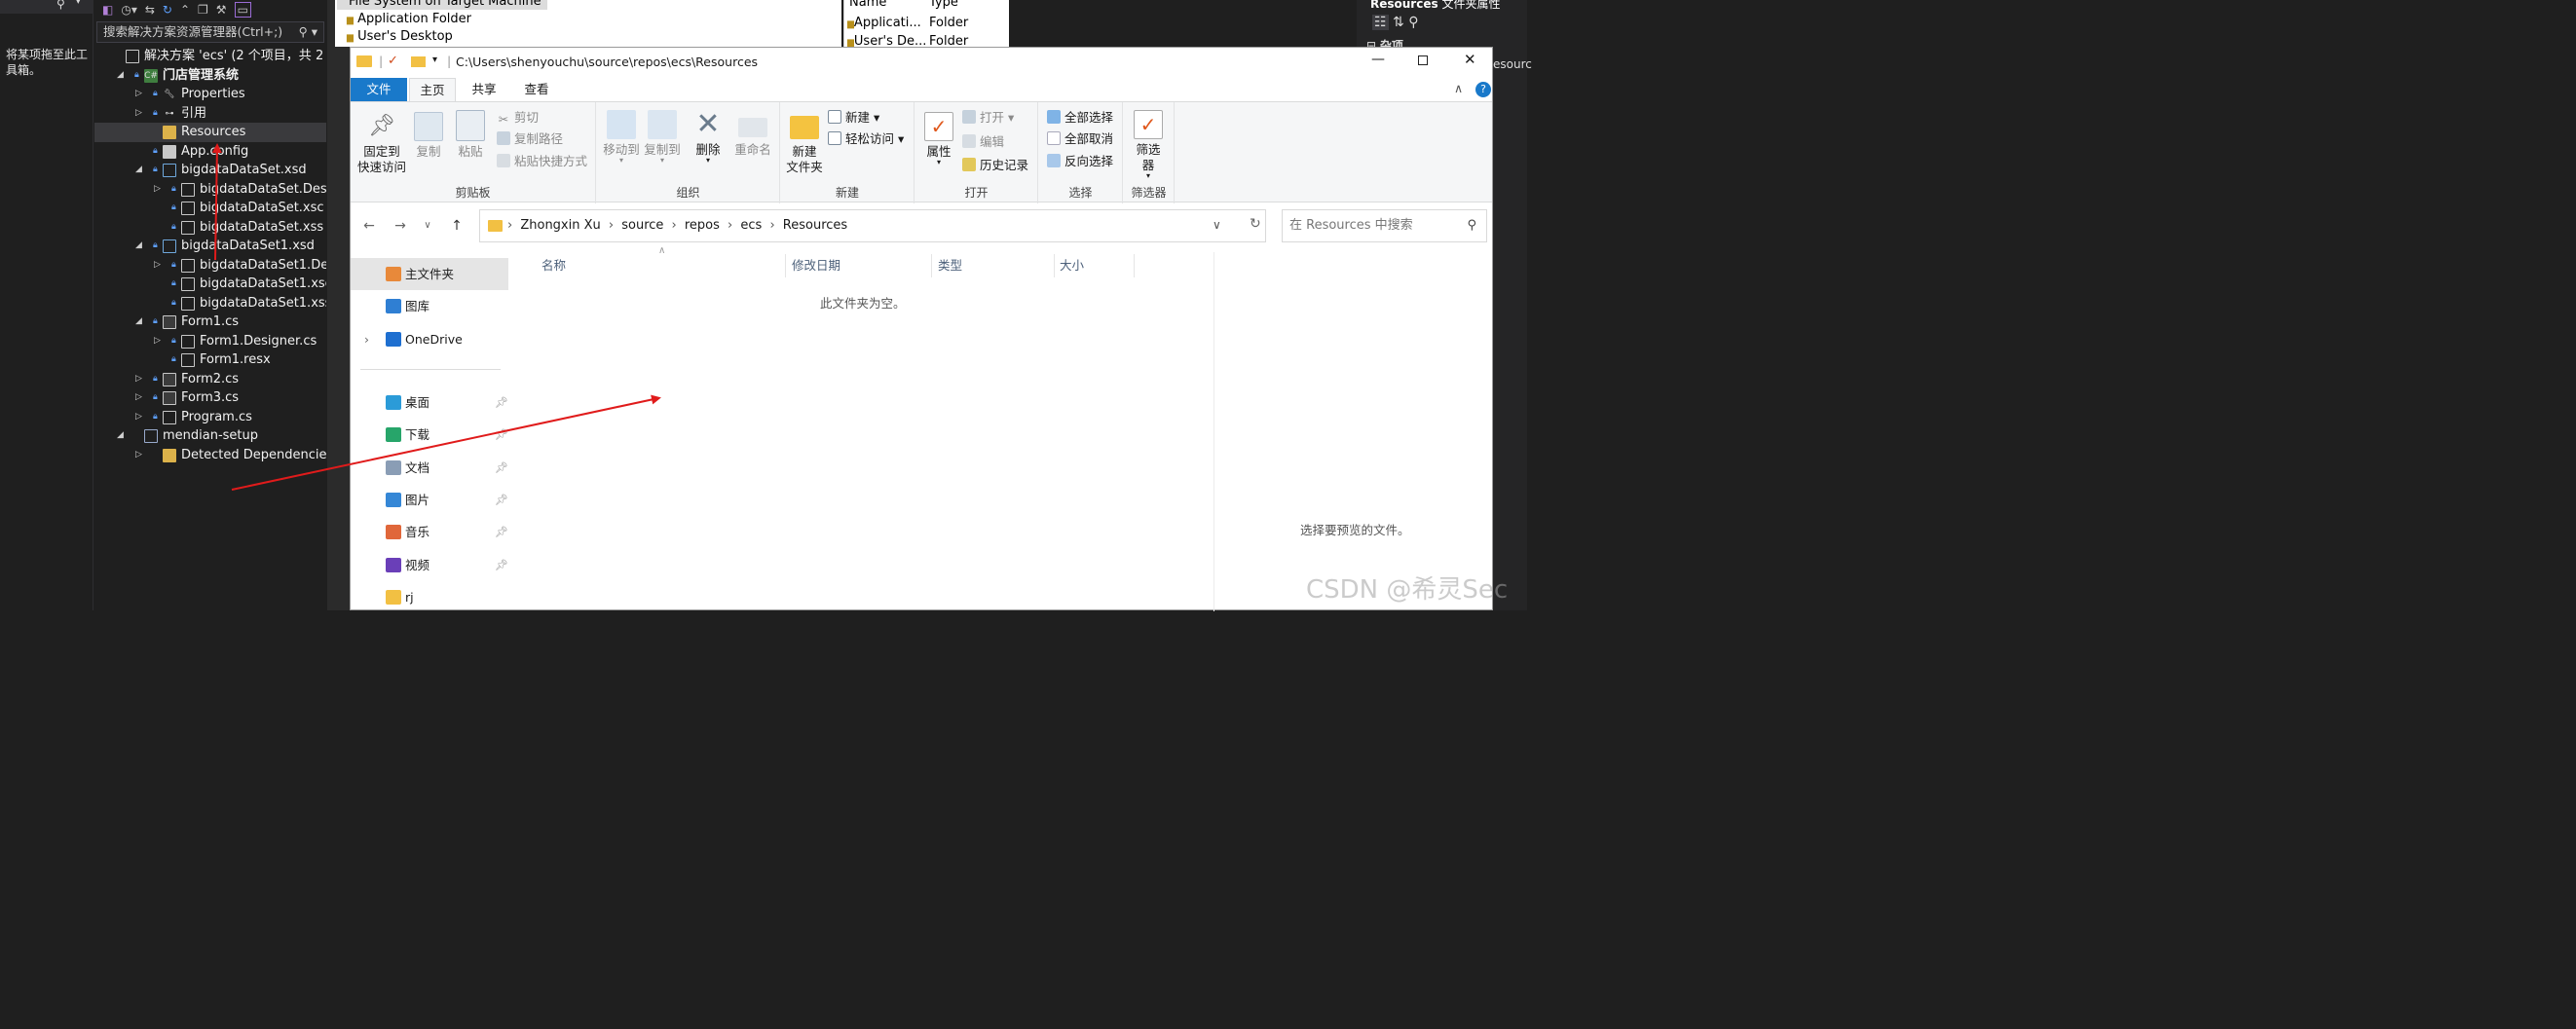 This screenshot has width=2576, height=1029. I want to click on arrow-diagonal, so click(446, 442).